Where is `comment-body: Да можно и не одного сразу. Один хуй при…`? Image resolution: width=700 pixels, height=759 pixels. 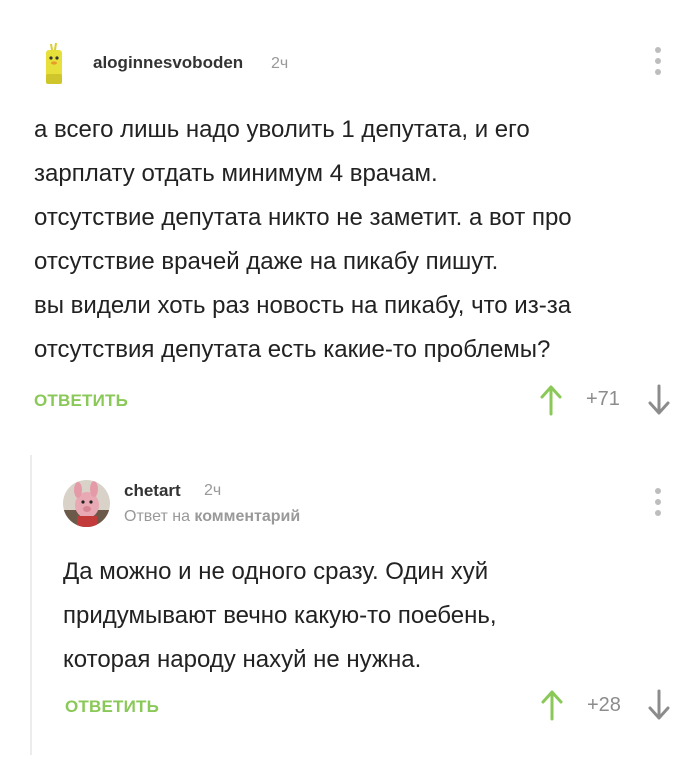 comment-body: Да можно и не одного сразу. Один хуй при… is located at coordinates (280, 616).